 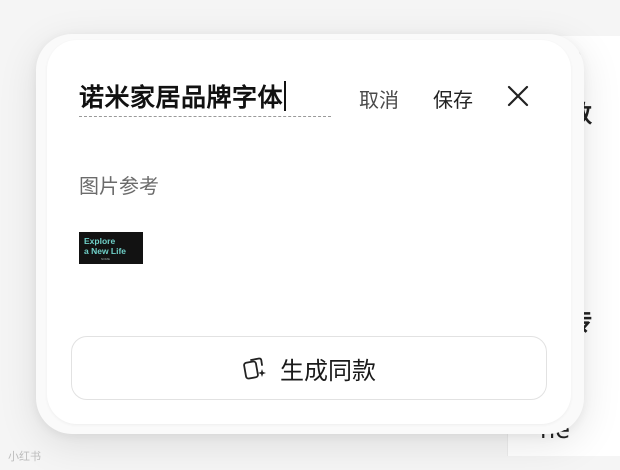 I want to click on title-input-value: 诺米家居品牌字体, so click(x=181, y=97).